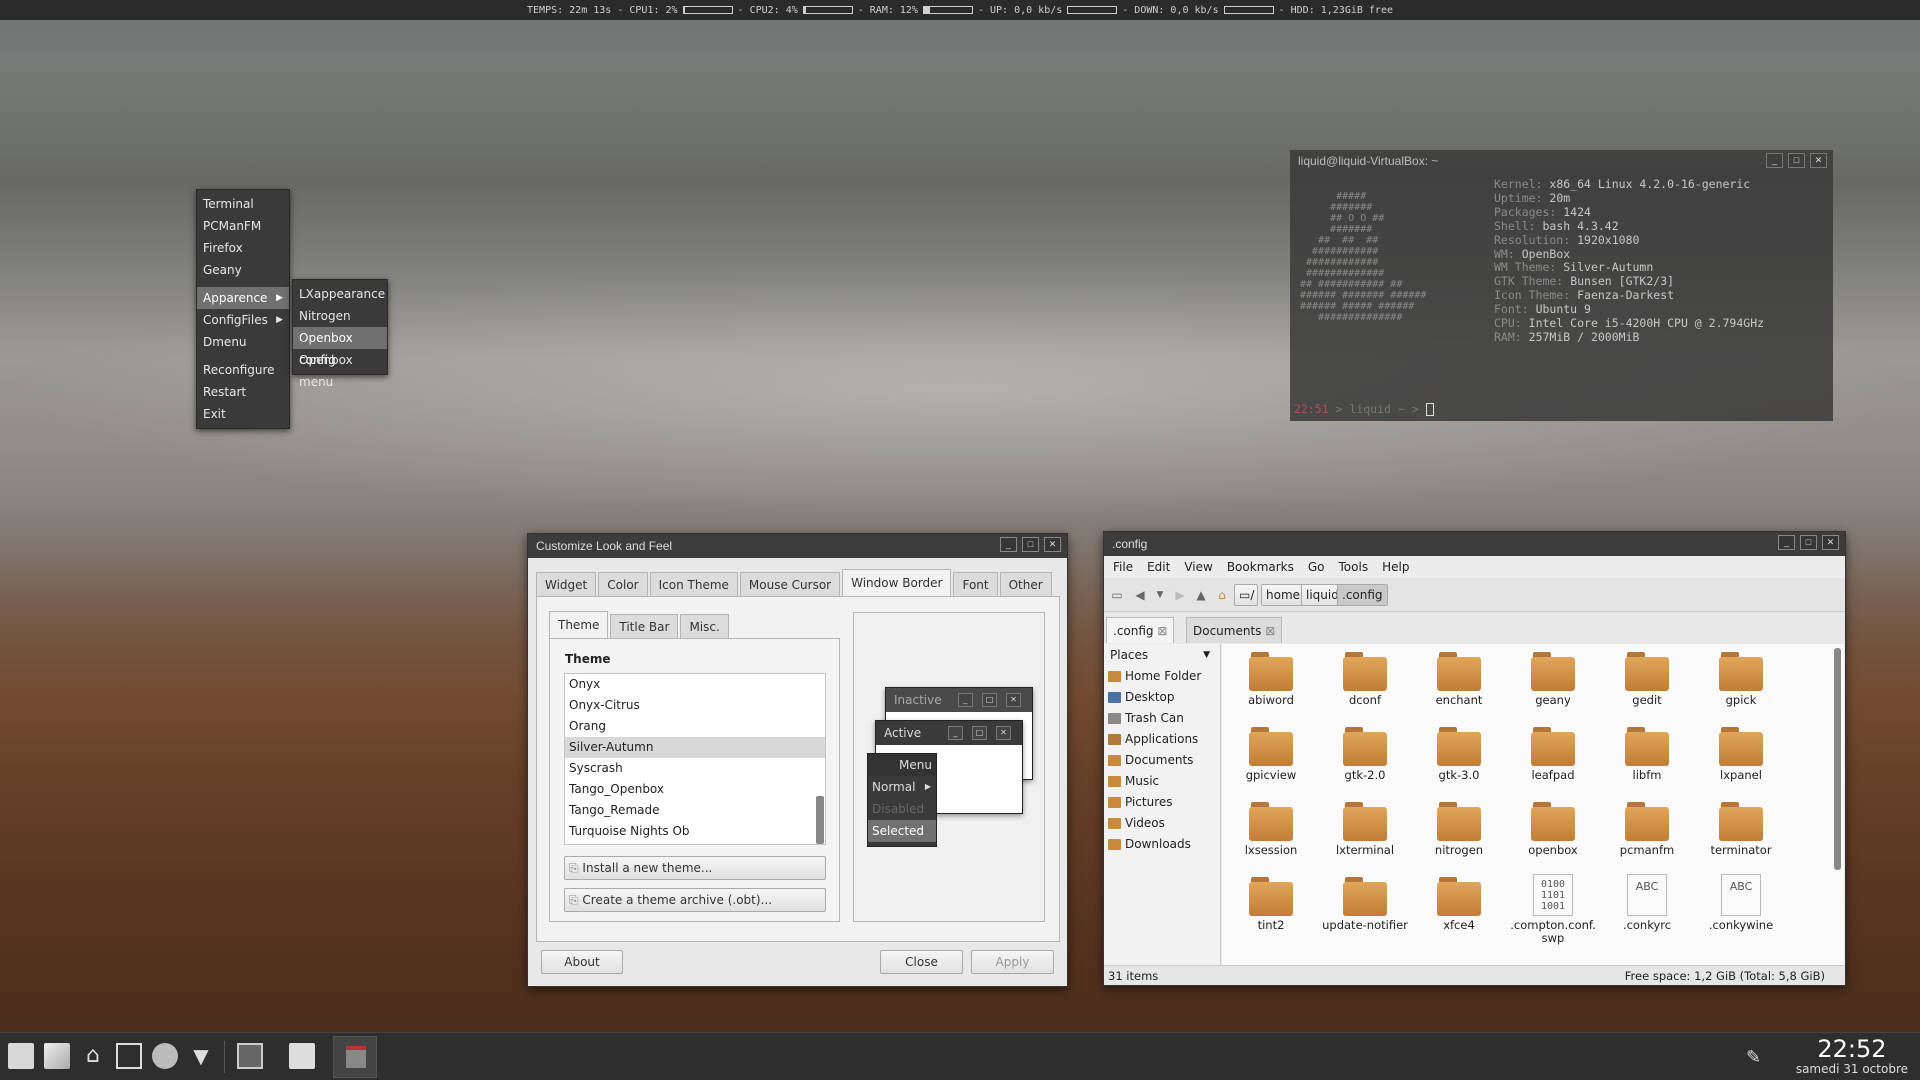 This screenshot has width=1920, height=1080. I want to click on file-item: lxpanel, so click(1741, 761).